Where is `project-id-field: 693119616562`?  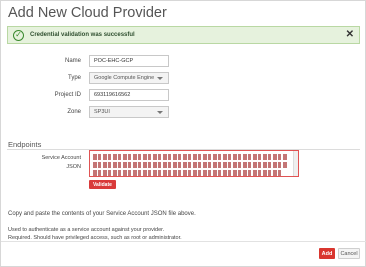
project-id-field: 693119616562 is located at coordinates (129, 95).